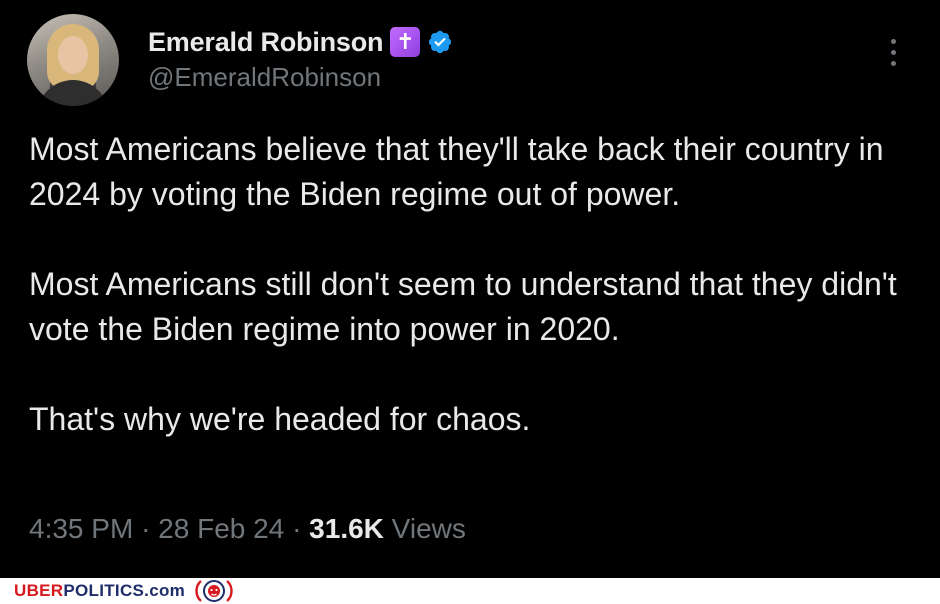 The height and width of the screenshot is (604, 940). Describe the element at coordinates (73, 55) in the screenshot. I see `avatar-face` at that location.